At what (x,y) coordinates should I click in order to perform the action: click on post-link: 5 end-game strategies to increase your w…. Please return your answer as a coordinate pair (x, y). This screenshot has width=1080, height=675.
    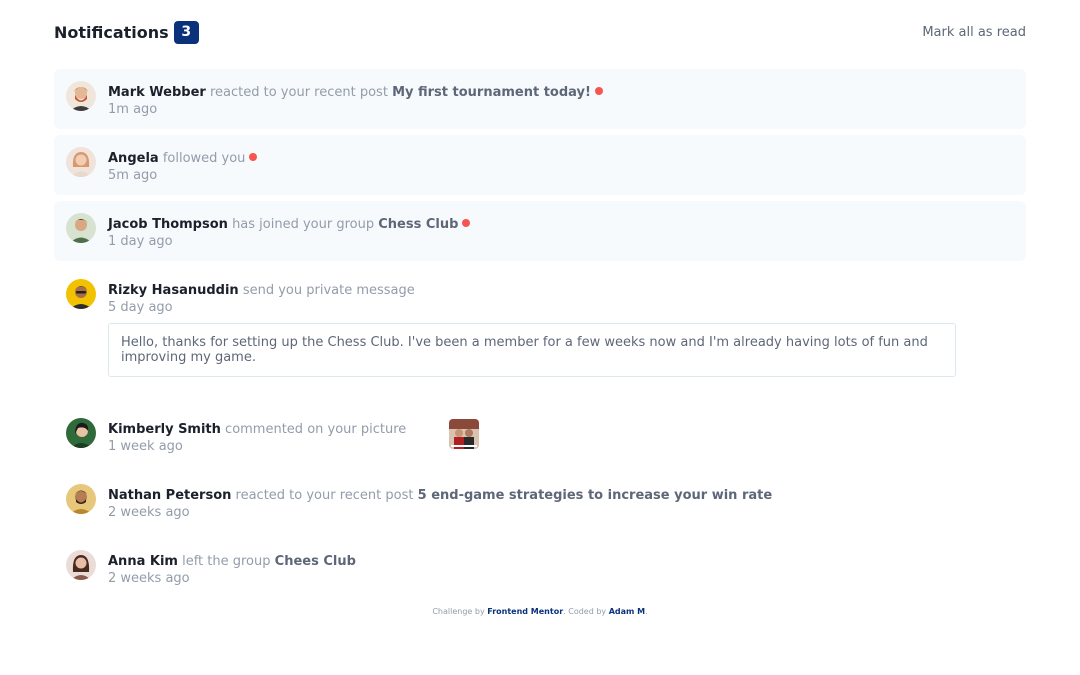
    Looking at the image, I should click on (595, 495).